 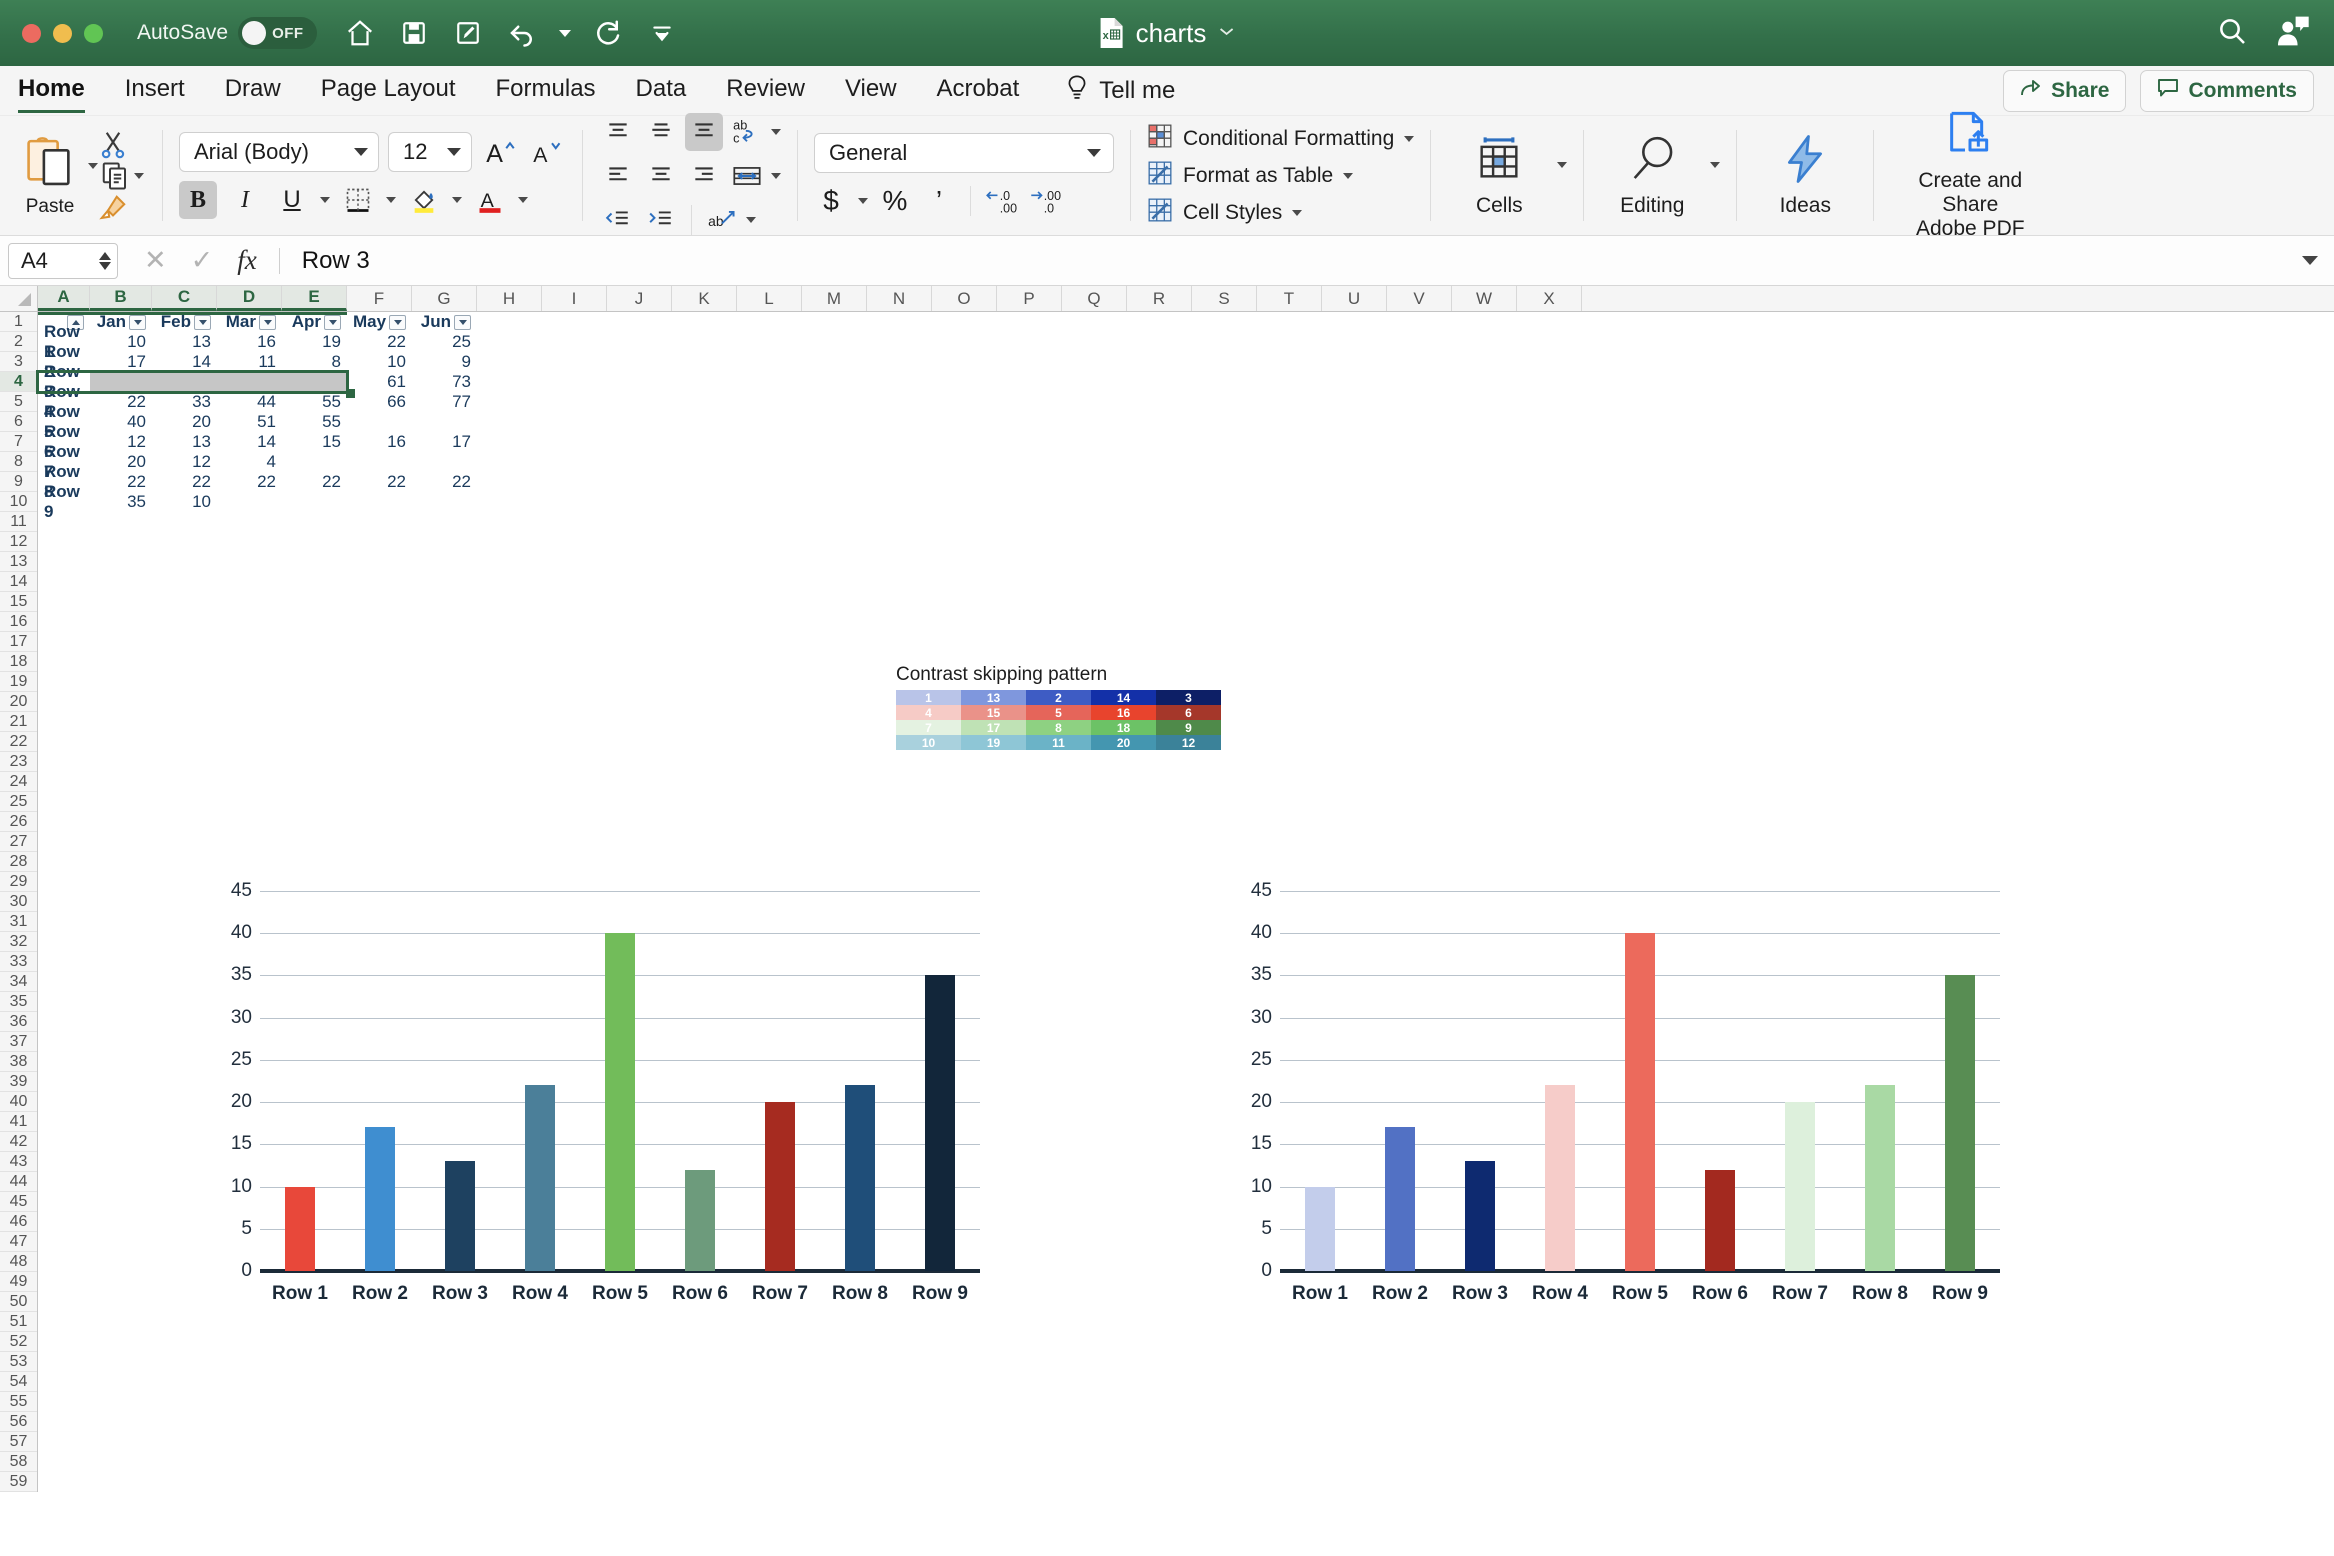 I want to click on decrease-indent-button, so click(x=618, y=220).